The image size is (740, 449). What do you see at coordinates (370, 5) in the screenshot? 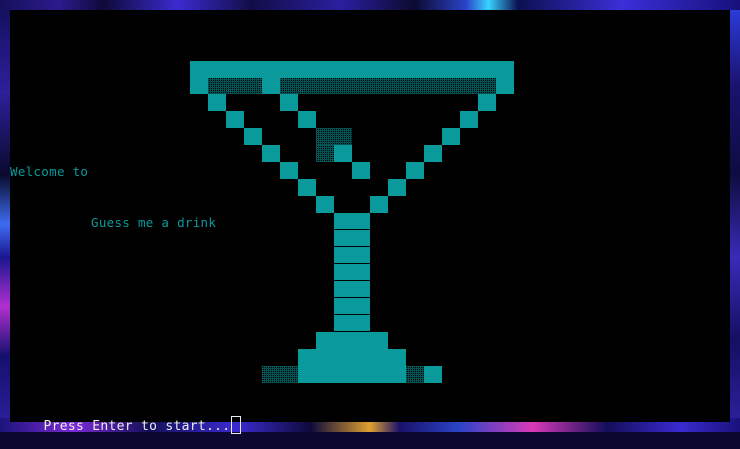
I see `background-top-strip` at bounding box center [370, 5].